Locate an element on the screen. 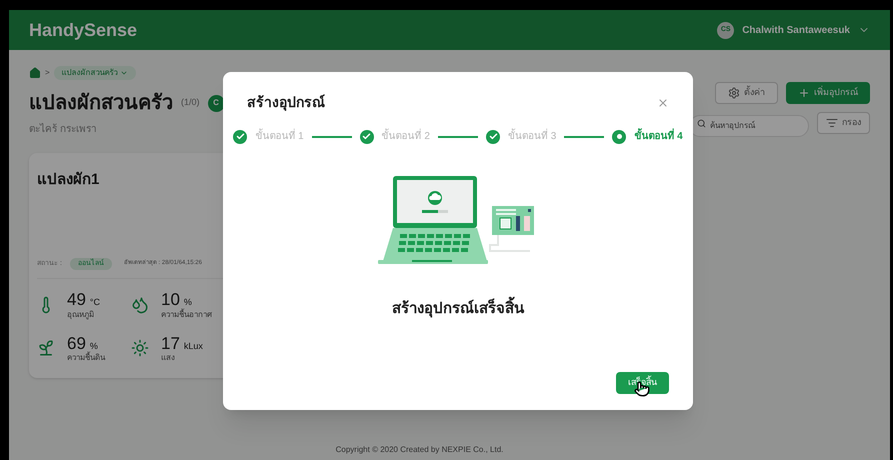  sensor-value: 10 is located at coordinates (170, 300).